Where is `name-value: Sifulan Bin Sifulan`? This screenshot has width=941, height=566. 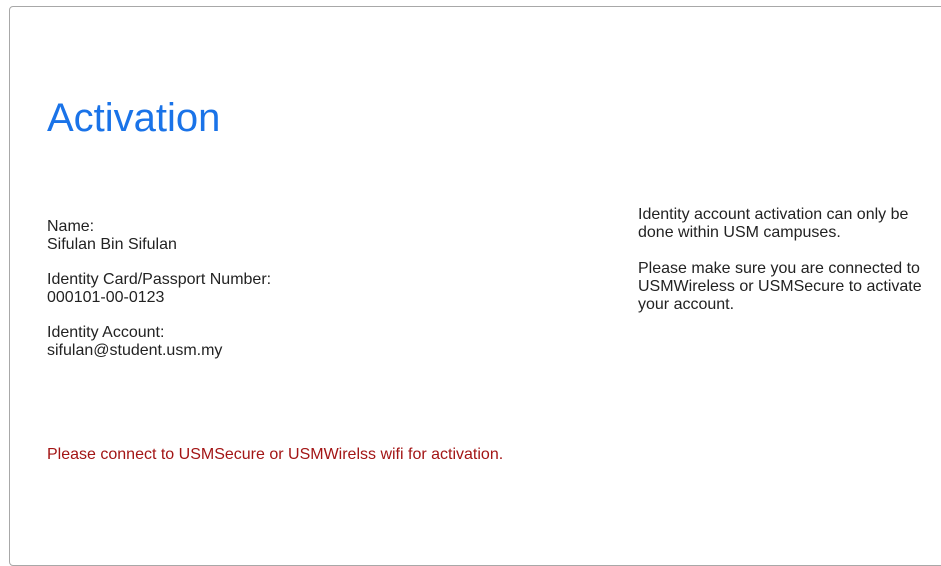
name-value: Sifulan Bin Sifulan is located at coordinates (112, 244).